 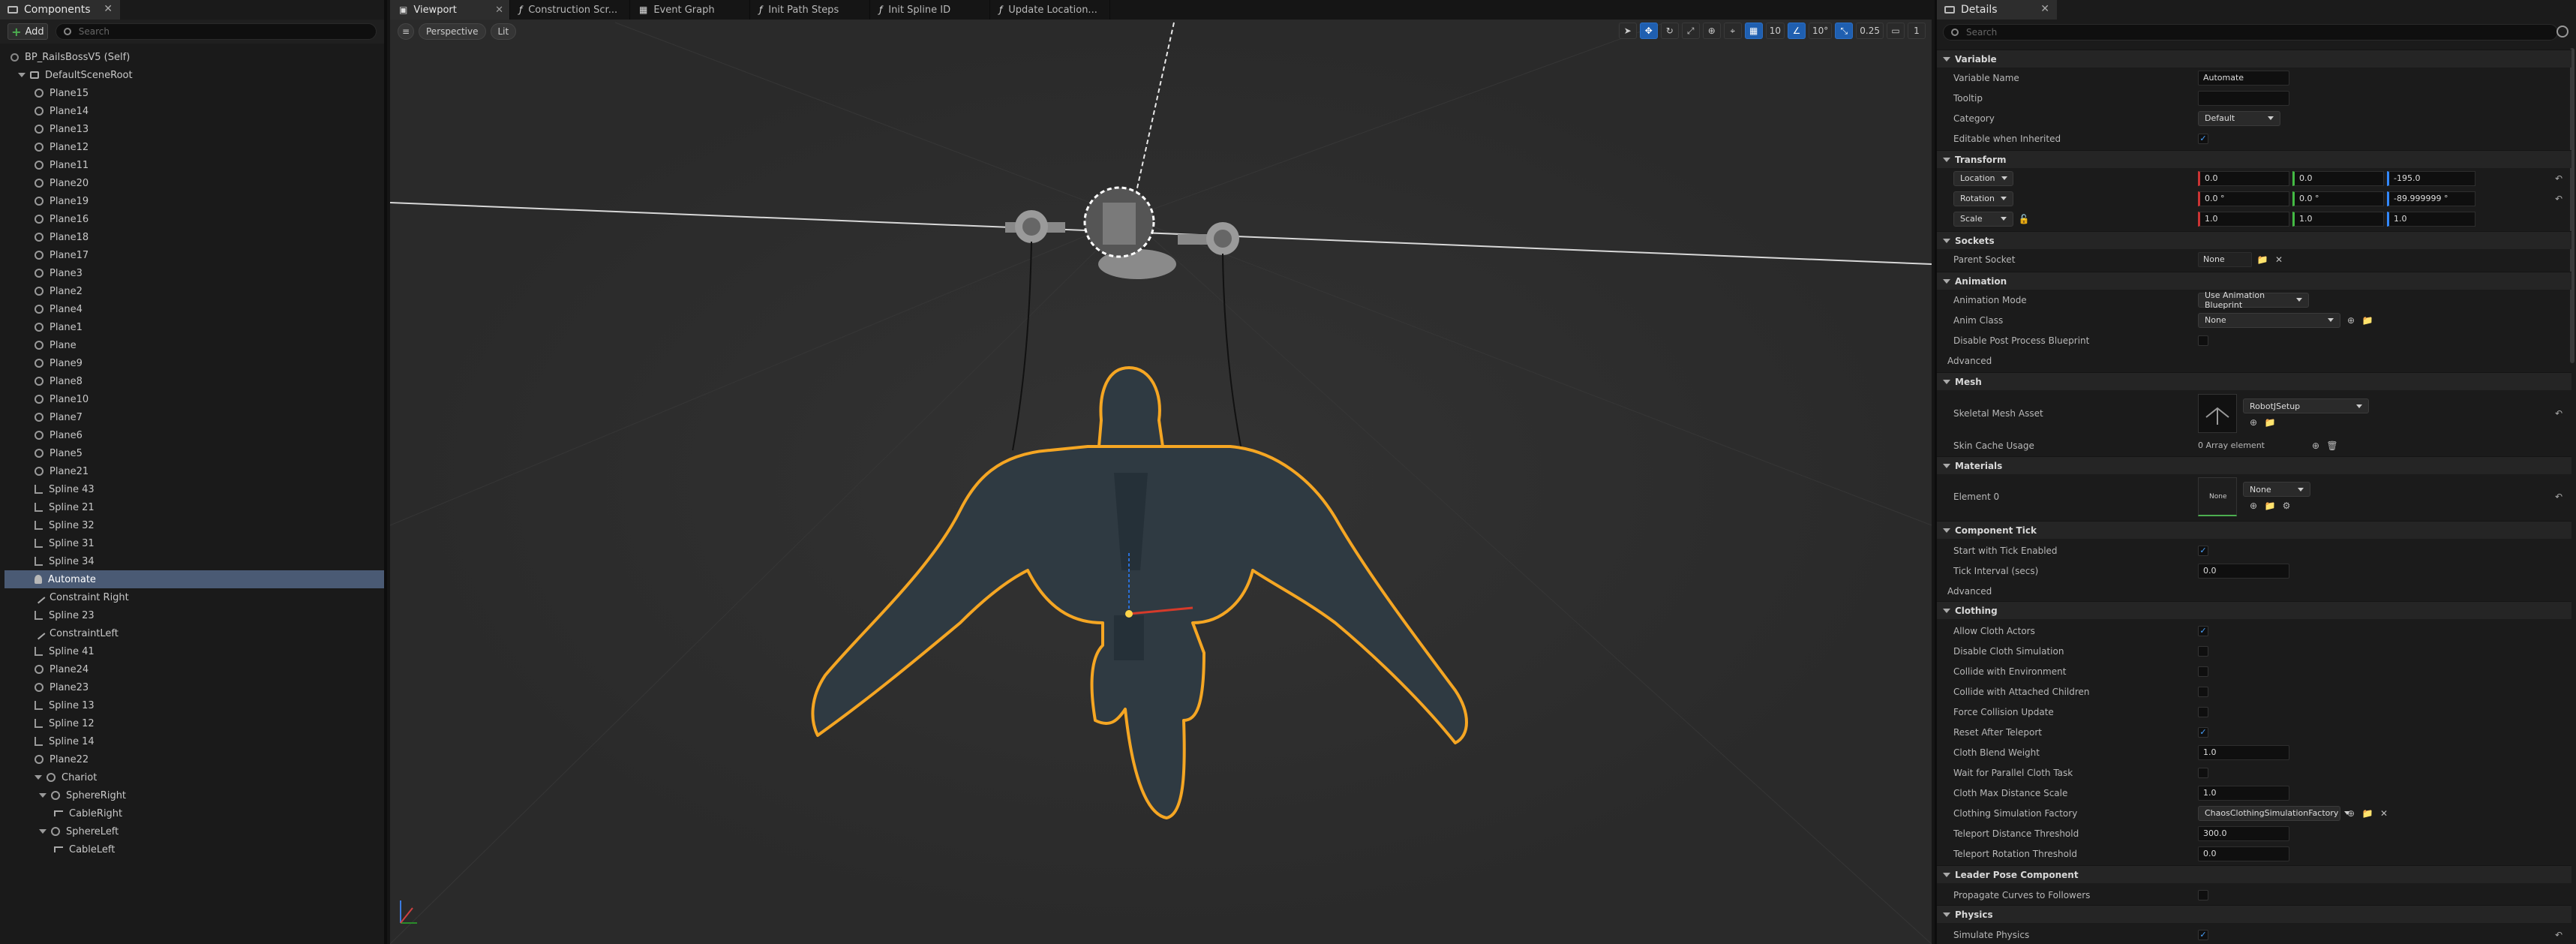 What do you see at coordinates (194, 471) in the screenshot?
I see `tree-item: Plane21` at bounding box center [194, 471].